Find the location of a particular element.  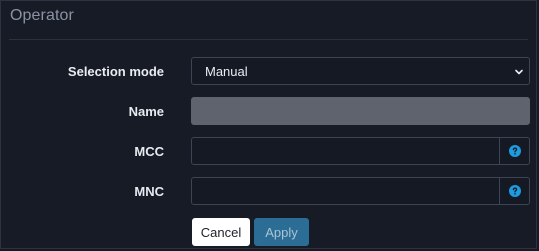

name-field is located at coordinates (360, 111).